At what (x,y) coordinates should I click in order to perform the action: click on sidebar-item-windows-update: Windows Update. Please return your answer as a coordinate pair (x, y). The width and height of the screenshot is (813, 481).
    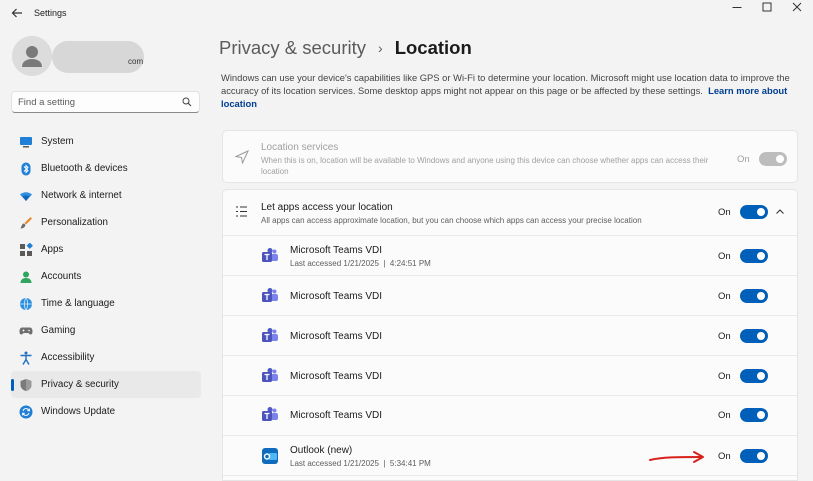
    Looking at the image, I should click on (106, 411).